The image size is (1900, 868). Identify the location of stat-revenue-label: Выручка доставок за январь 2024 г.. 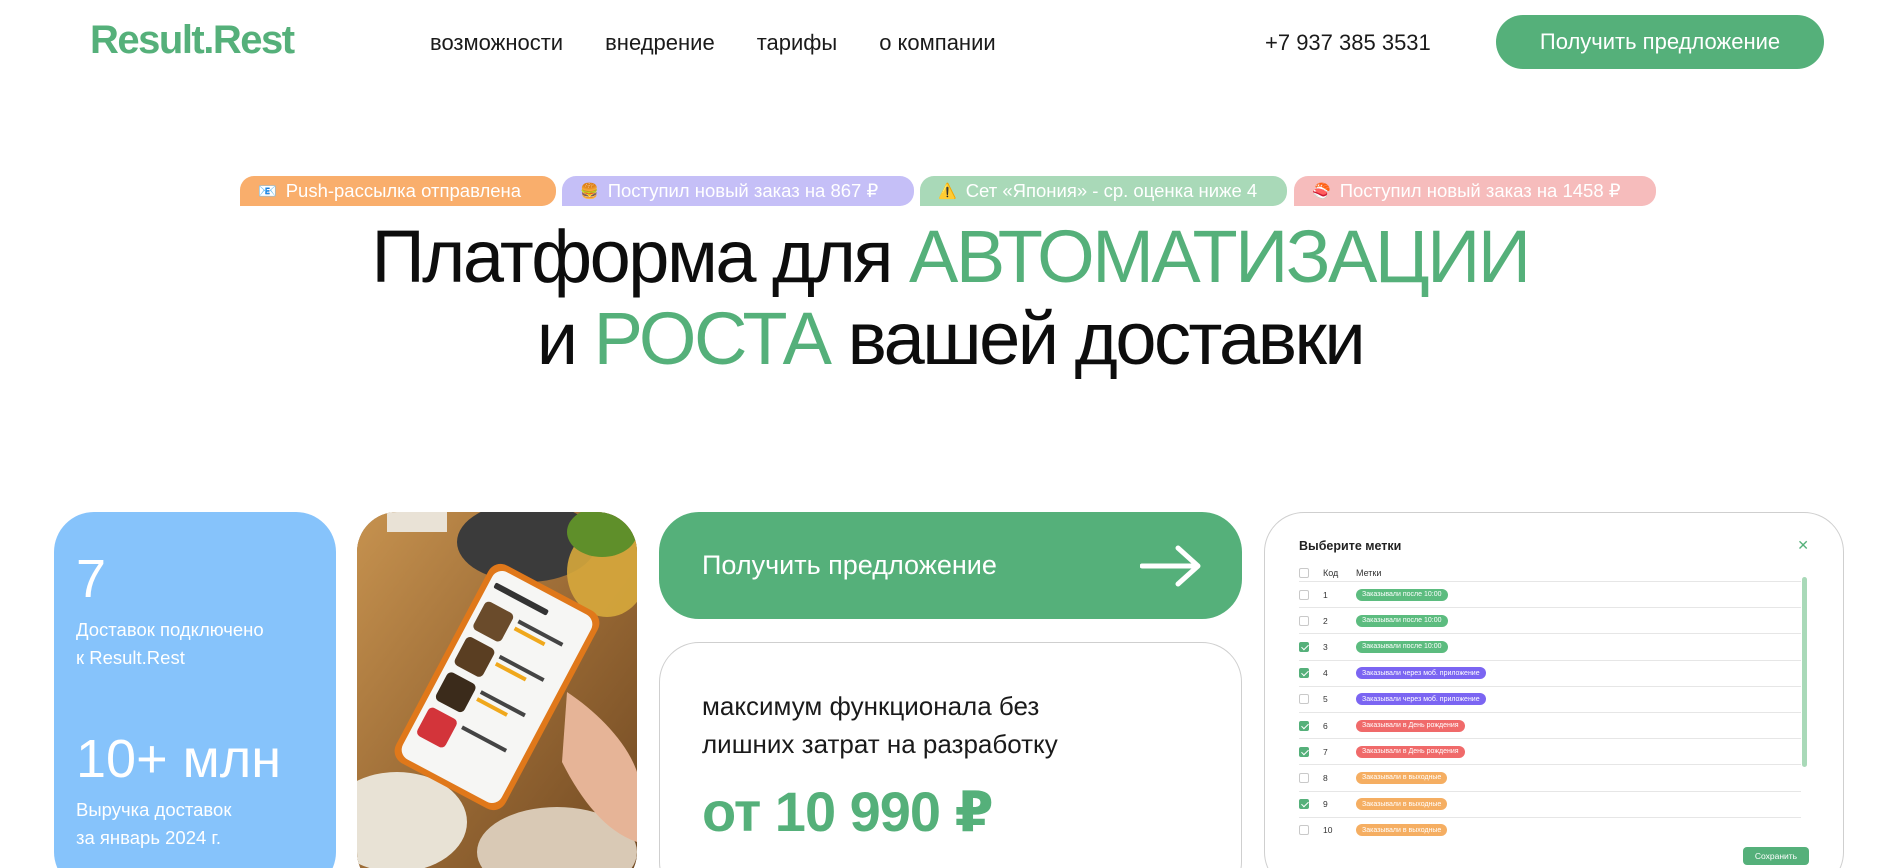
(195, 824).